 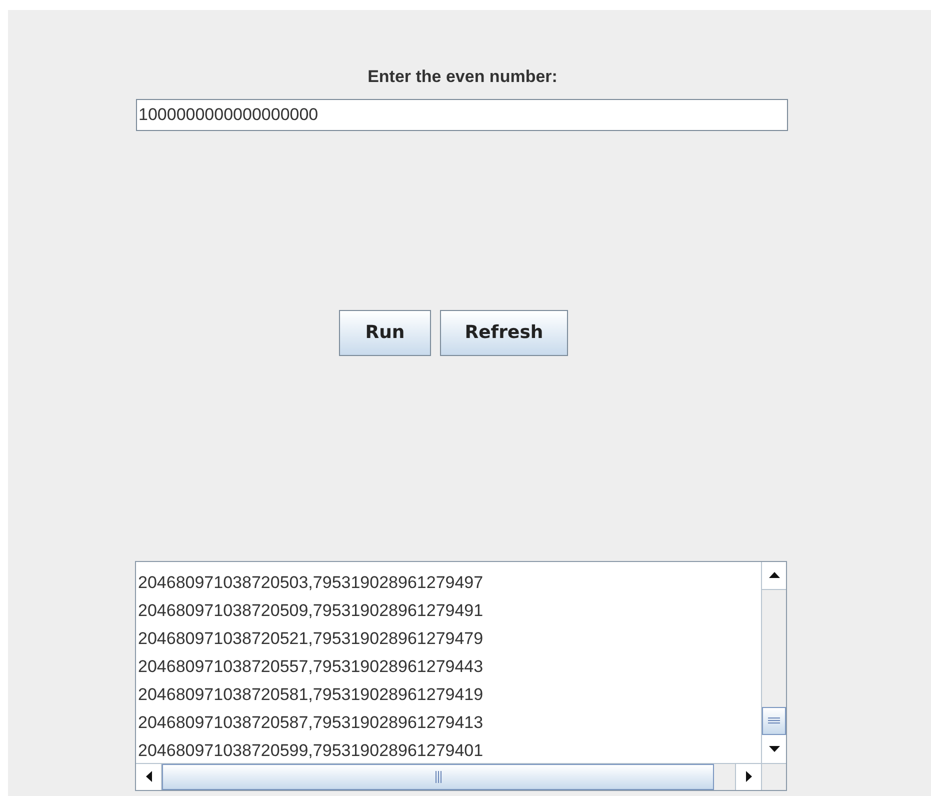 I want to click on output-line: 204680971038720521,795319028961279479, so click(x=311, y=639).